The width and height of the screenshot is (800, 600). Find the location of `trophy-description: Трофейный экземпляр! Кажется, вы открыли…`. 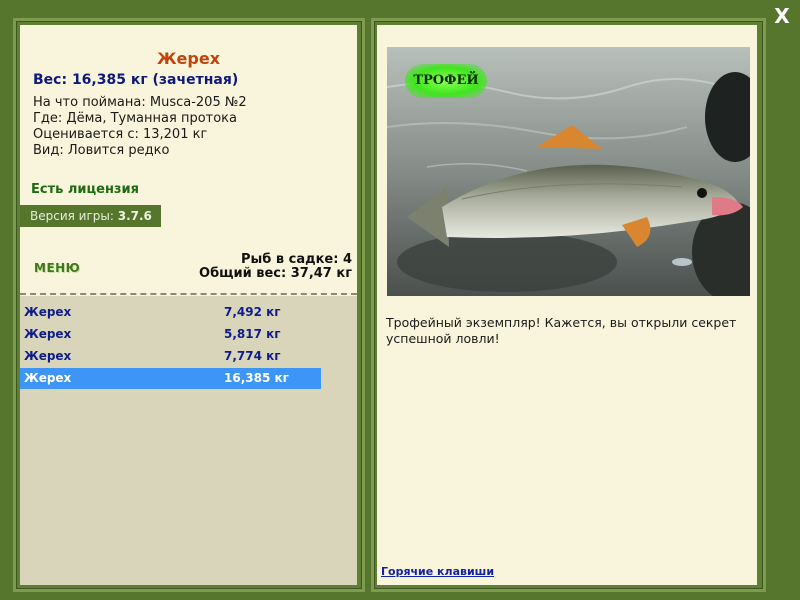

trophy-description: Трофейный экземпляр! Кажется, вы открыли… is located at coordinates (561, 330).